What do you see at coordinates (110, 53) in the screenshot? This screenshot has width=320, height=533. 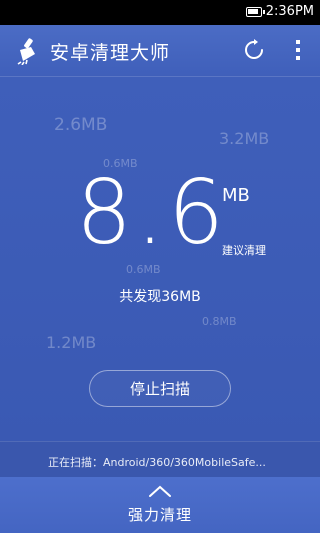 I see `app-title: 安卓清理大师` at bounding box center [110, 53].